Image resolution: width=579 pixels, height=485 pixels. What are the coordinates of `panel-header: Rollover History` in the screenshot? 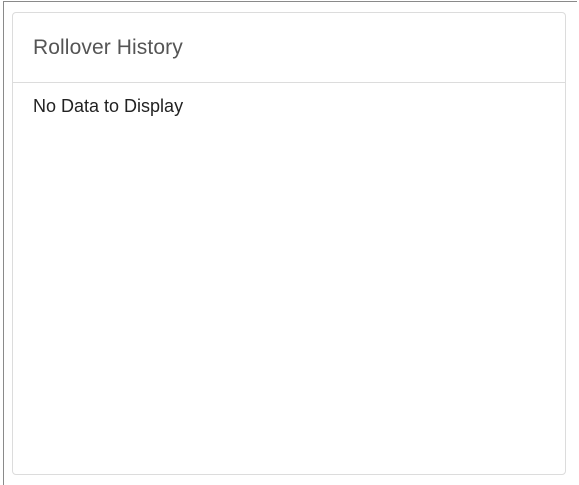 It's located at (289, 48).